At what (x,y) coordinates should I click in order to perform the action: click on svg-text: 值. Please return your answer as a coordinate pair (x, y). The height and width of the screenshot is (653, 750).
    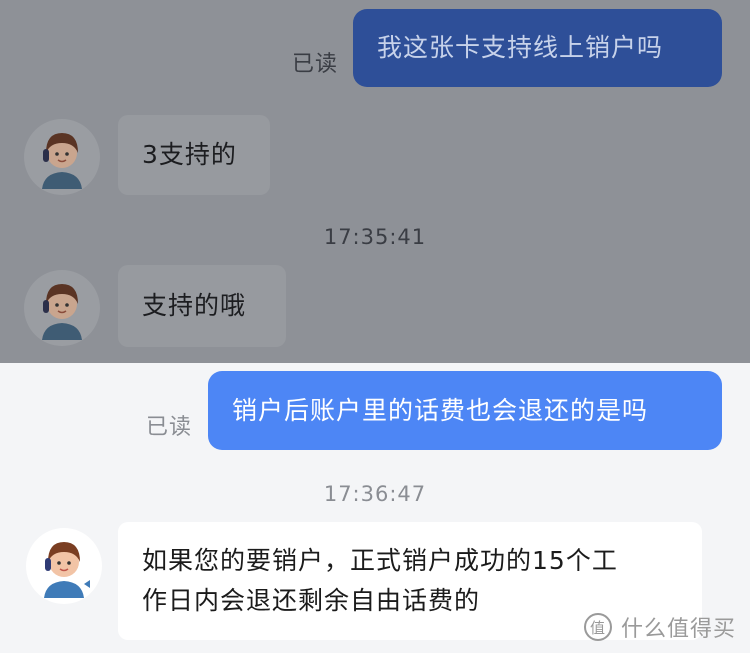
    Looking at the image, I should click on (598, 628).